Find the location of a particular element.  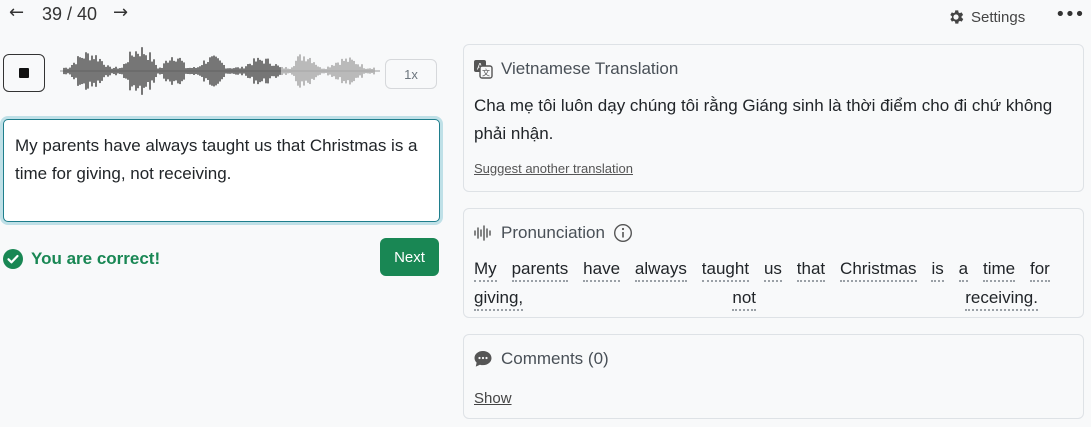

next-arrow-icon: → is located at coordinates (120, 13).